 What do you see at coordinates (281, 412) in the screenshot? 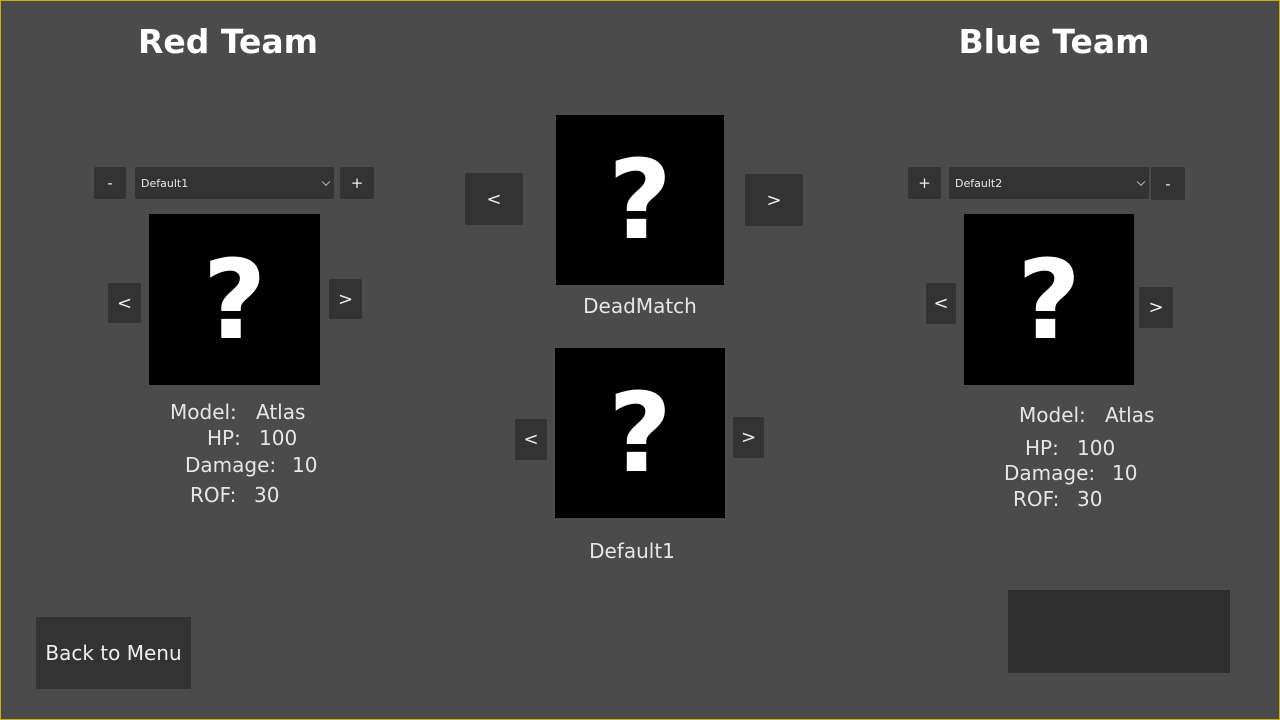
I see `red-model-value: Atlas` at bounding box center [281, 412].